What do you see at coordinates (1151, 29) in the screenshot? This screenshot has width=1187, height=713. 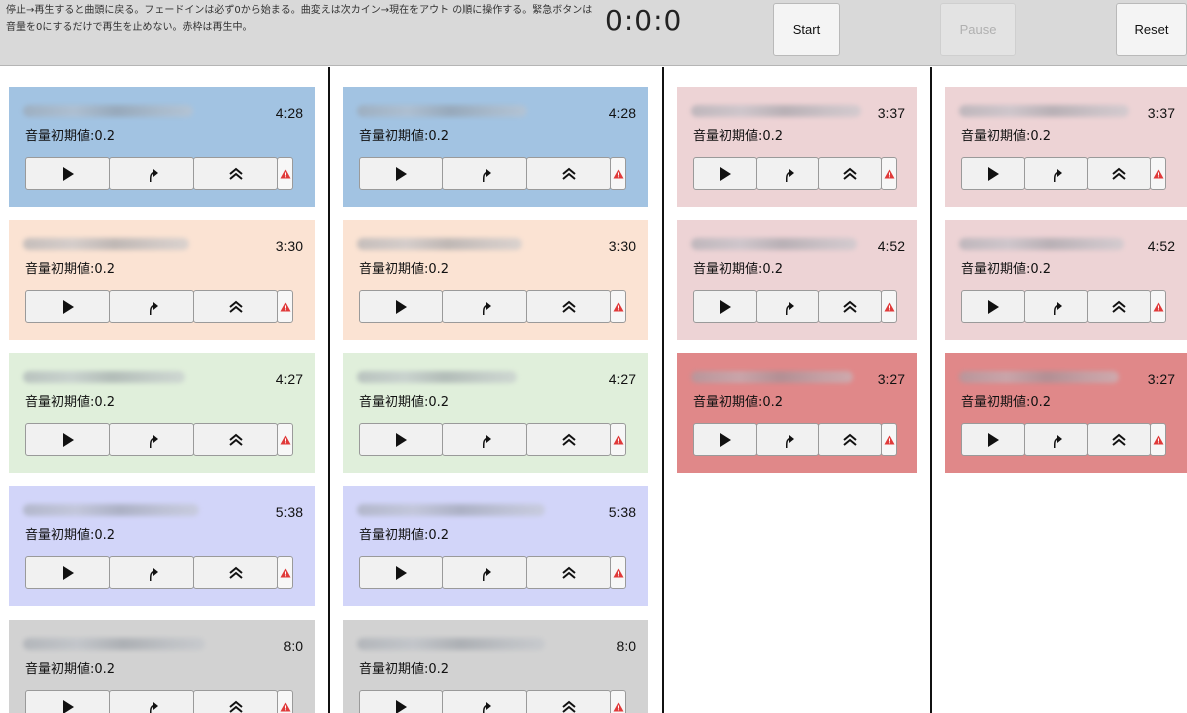 I see `reset-button: Reset` at bounding box center [1151, 29].